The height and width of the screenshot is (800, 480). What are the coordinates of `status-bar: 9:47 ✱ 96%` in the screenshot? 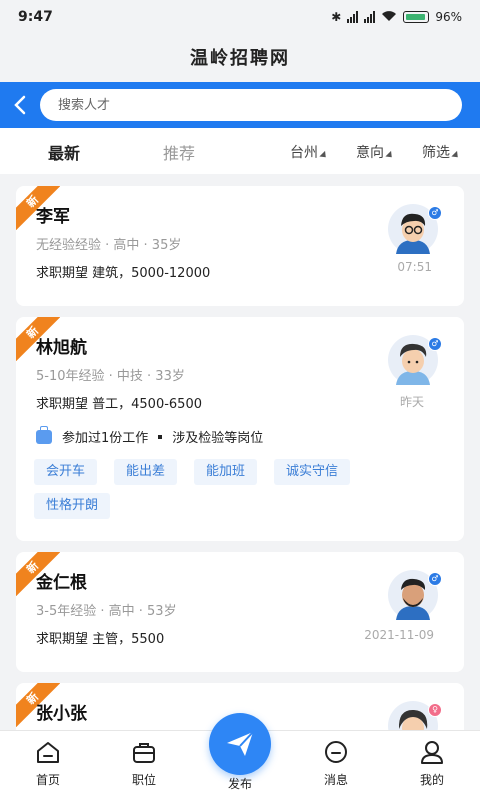 It's located at (240, 17).